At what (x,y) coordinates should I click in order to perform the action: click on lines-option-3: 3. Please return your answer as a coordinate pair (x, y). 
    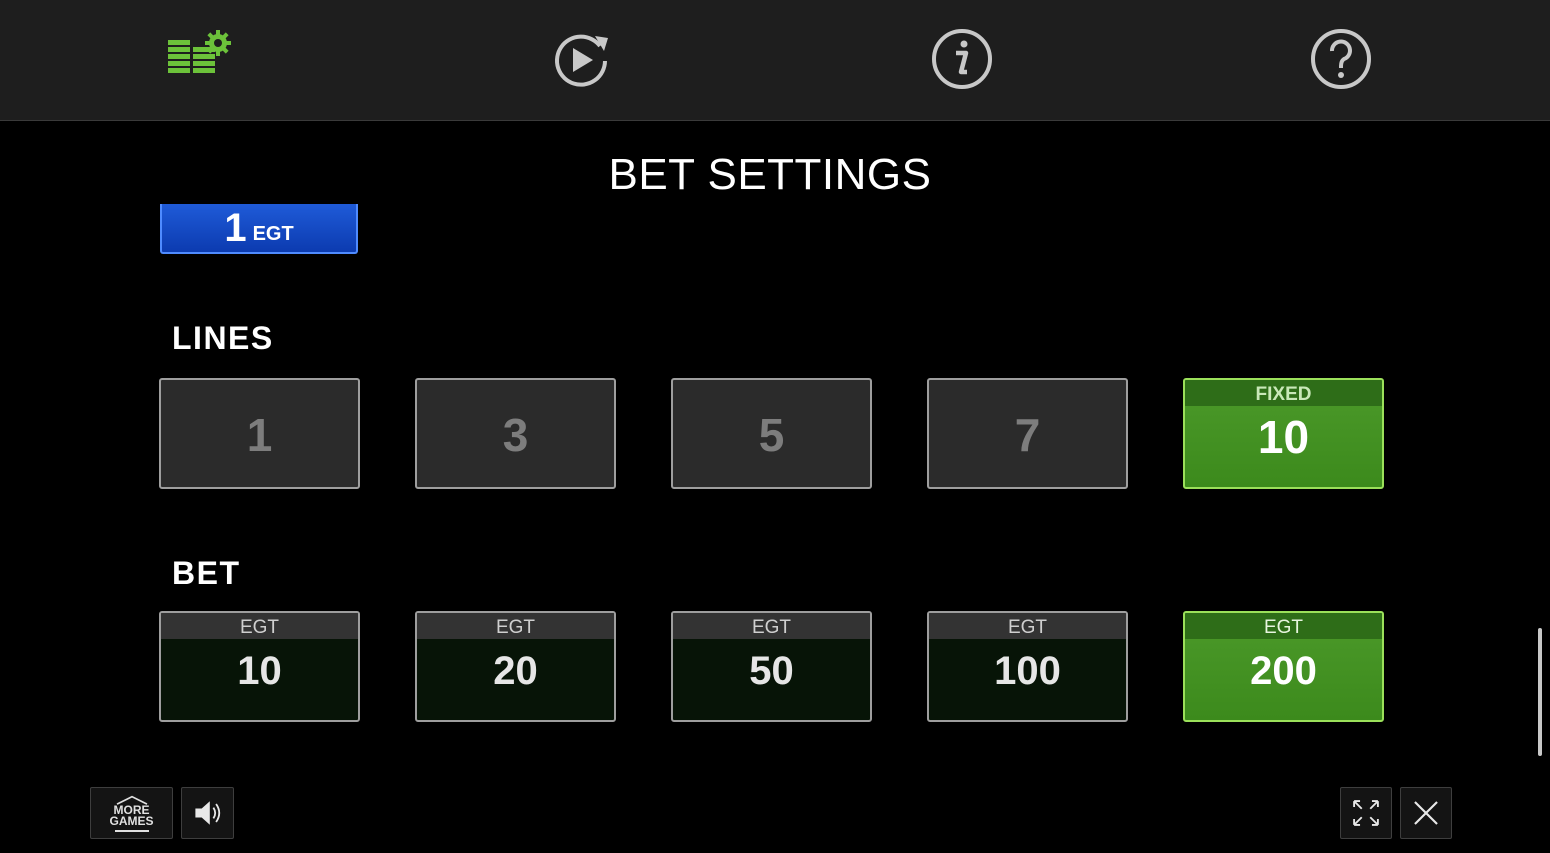
    Looking at the image, I should click on (515, 433).